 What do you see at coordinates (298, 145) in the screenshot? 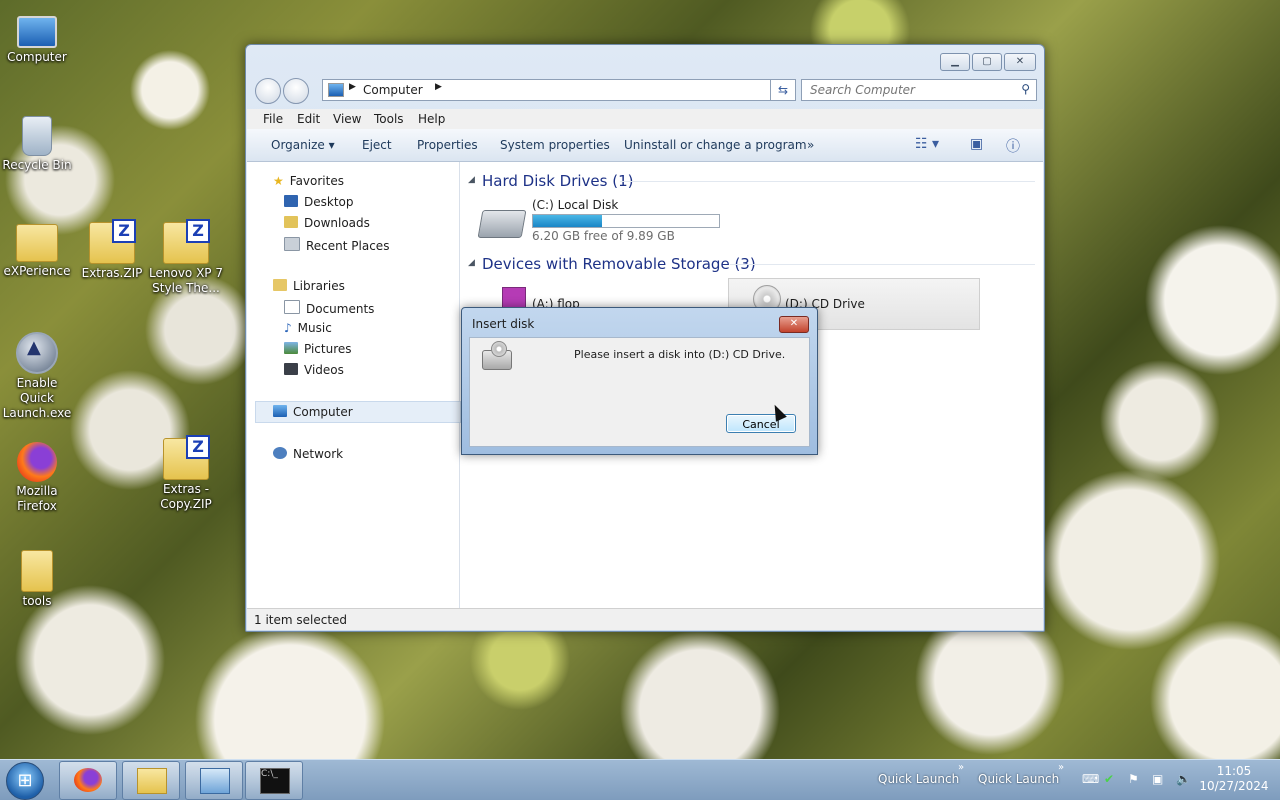
I see `organize-label: Organize` at bounding box center [298, 145].